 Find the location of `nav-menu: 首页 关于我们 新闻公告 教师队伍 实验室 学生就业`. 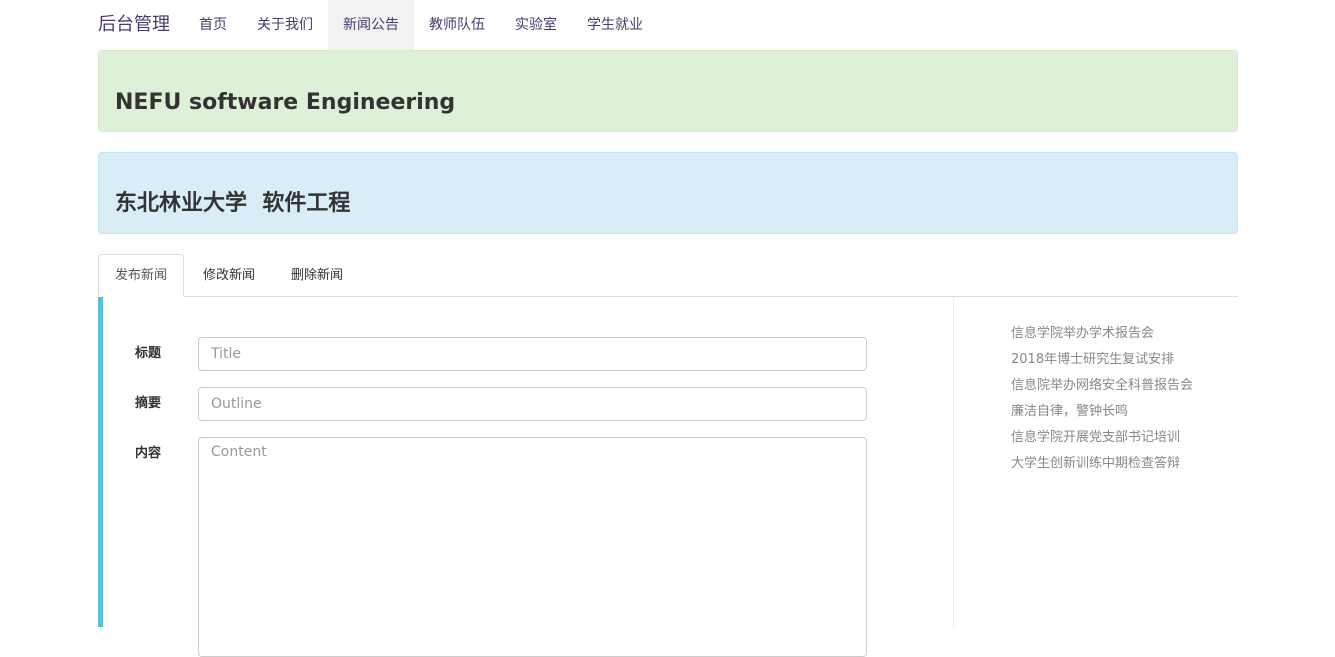

nav-menu: 首页 关于我们 新闻公告 教师队伍 实验室 学生就业 is located at coordinates (421, 25).